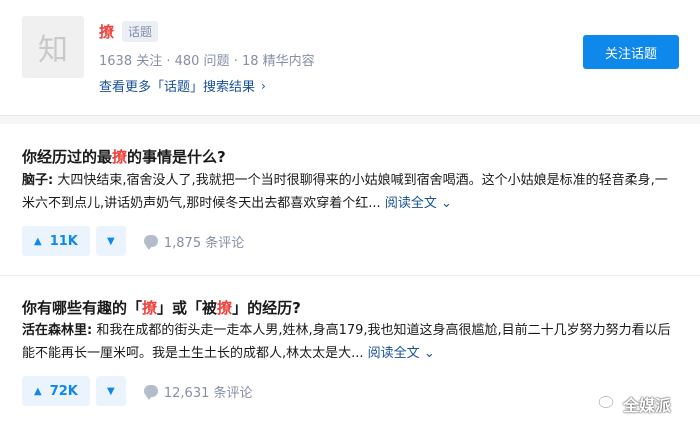  I want to click on upvote-button: ▲ 72K, so click(56, 391).